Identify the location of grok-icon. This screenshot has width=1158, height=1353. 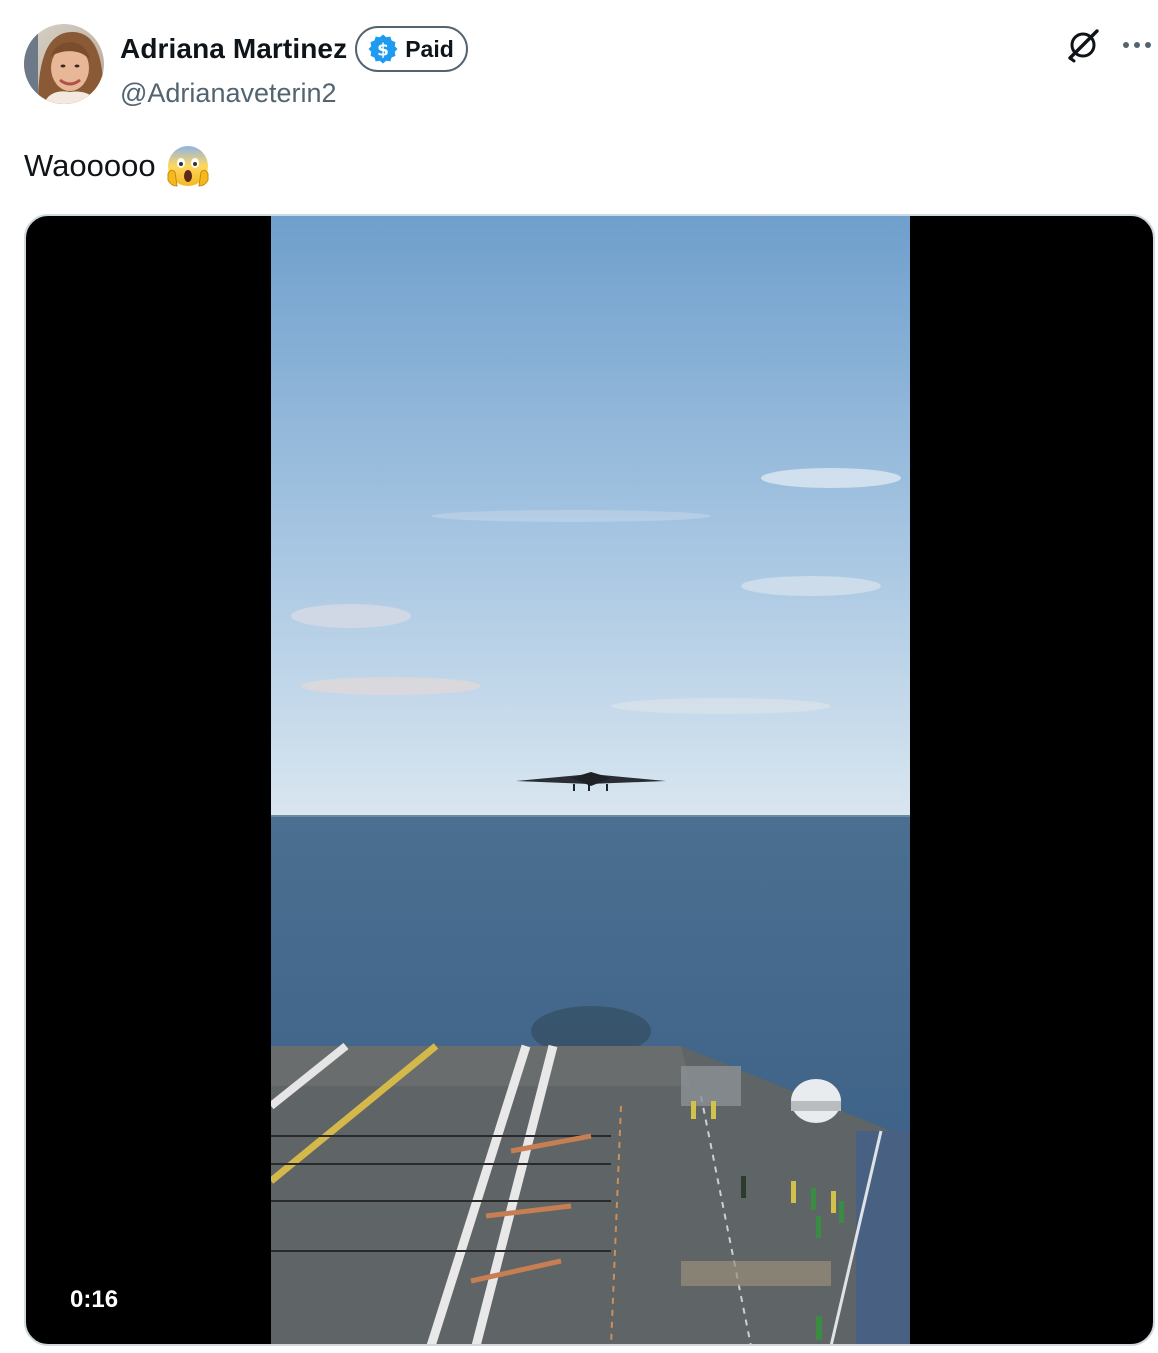
(1083, 45).